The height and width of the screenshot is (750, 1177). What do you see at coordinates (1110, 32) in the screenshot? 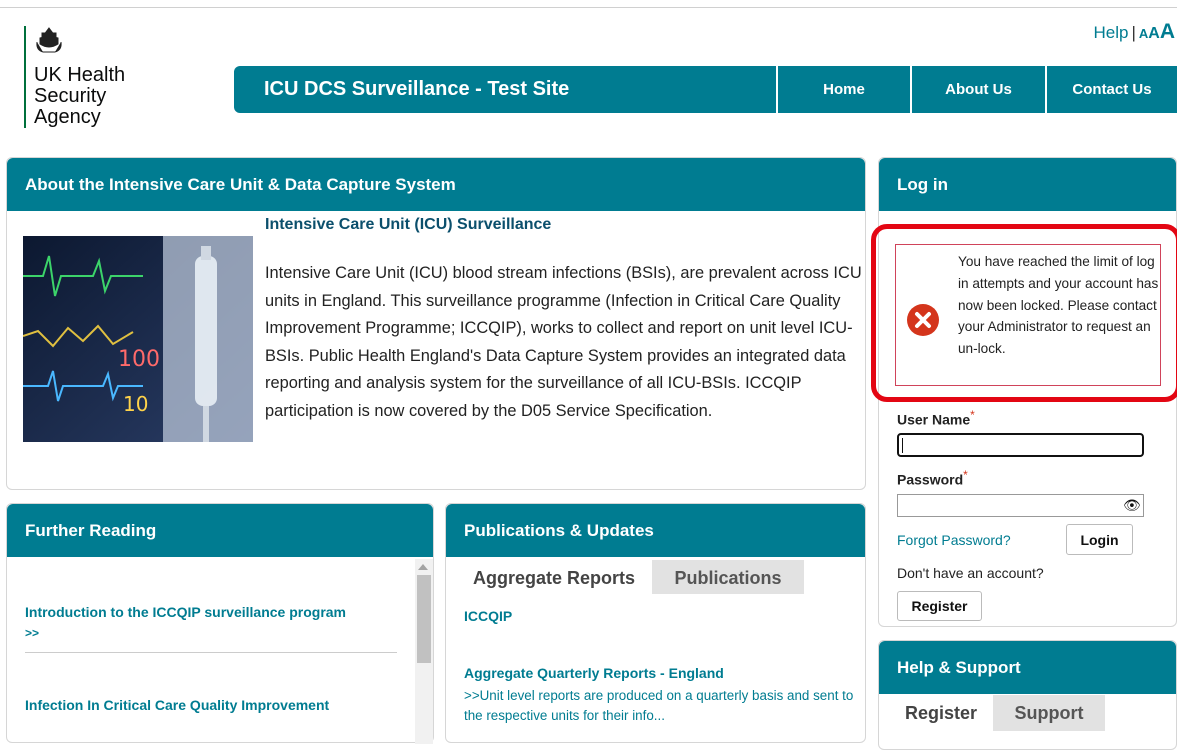
I see `help-link: Help` at bounding box center [1110, 32].